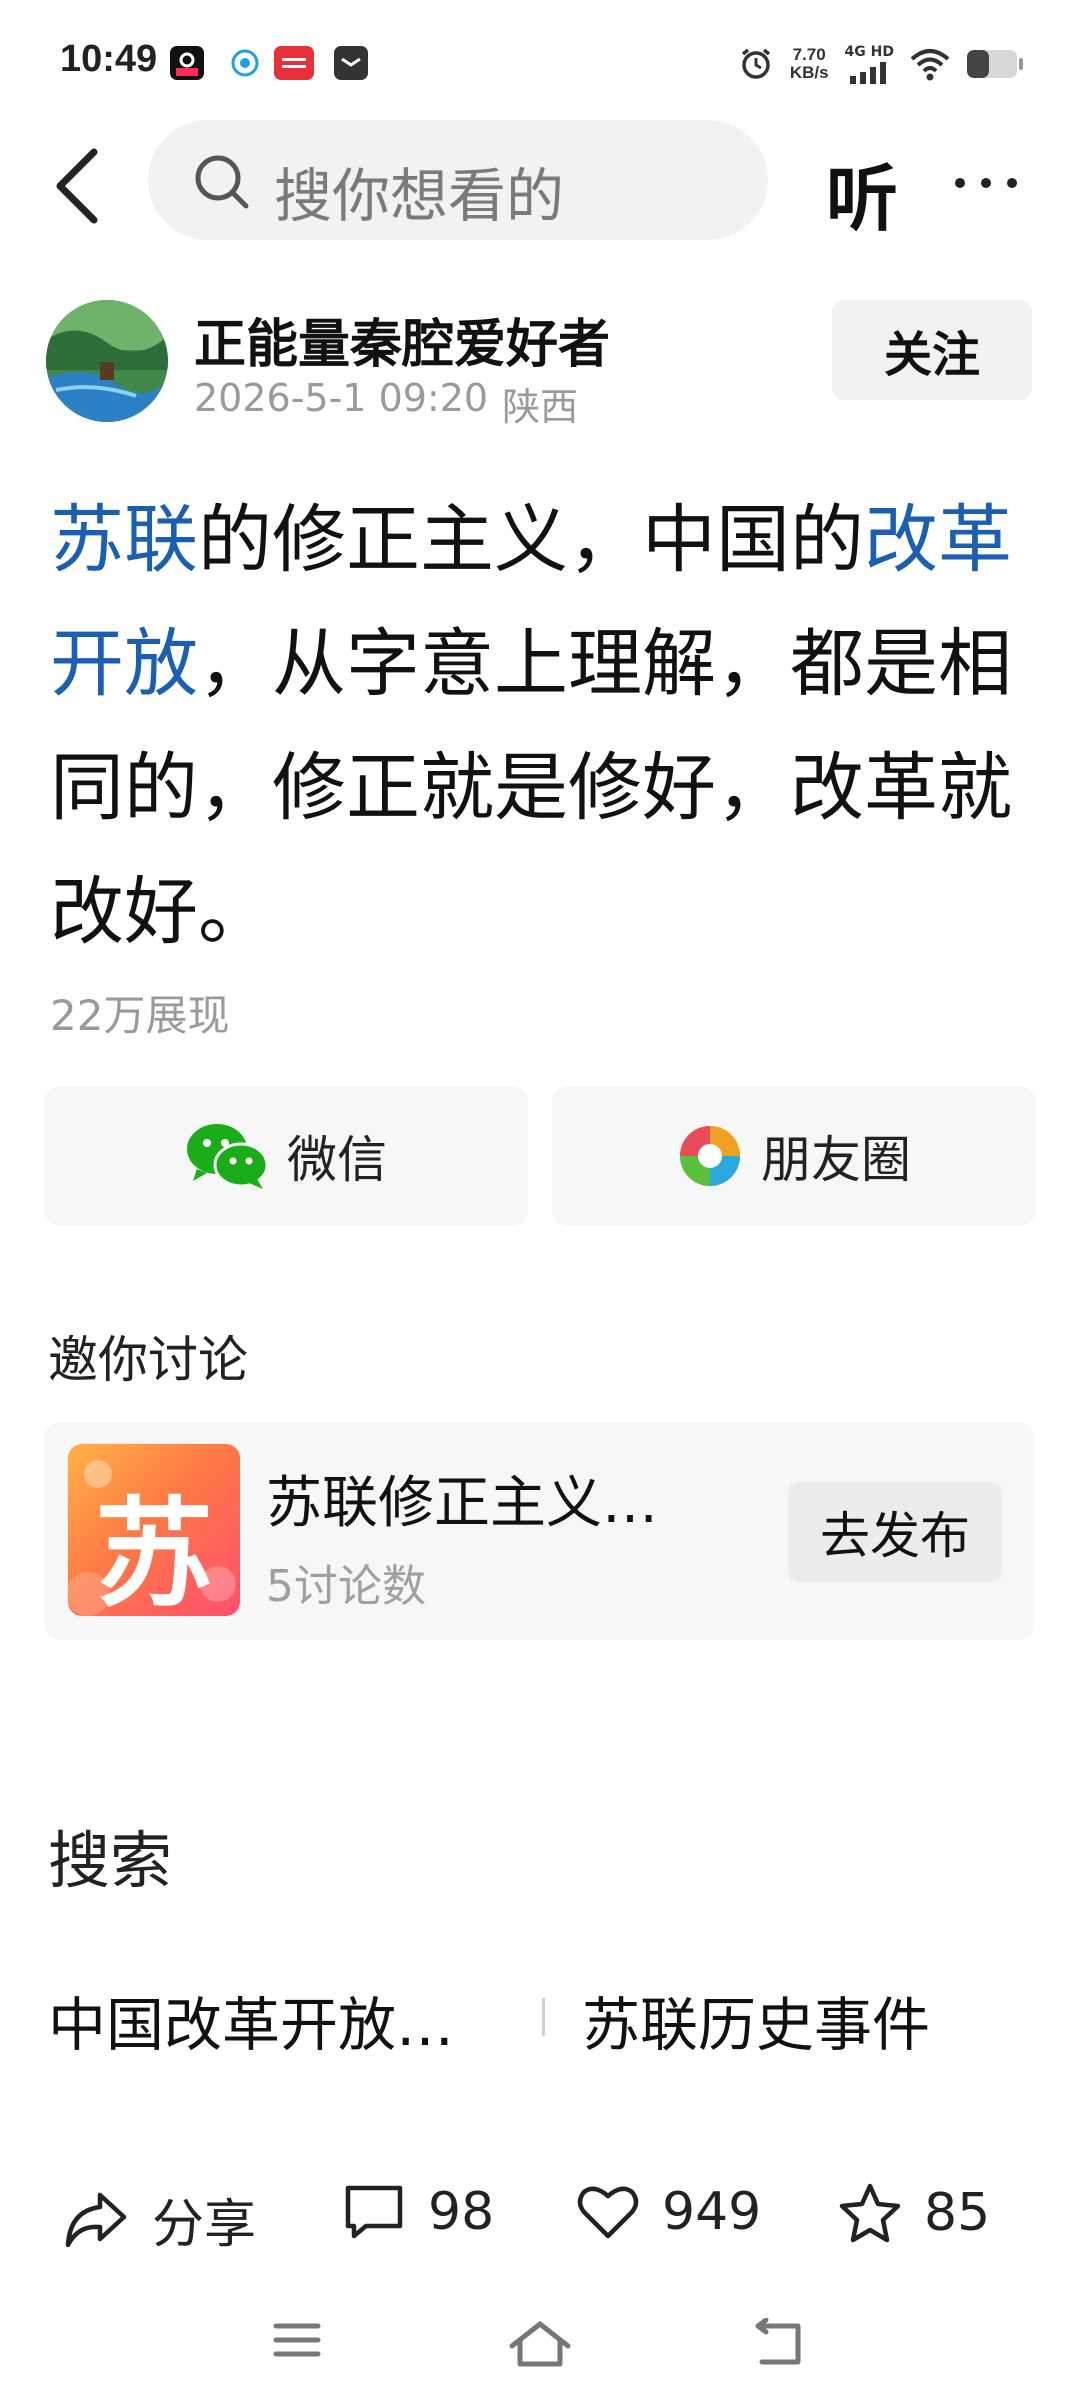 The width and height of the screenshot is (1080, 2408). I want to click on discussion-card: 苏 苏联修正主义… 5讨论数 去发布, so click(539, 1531).